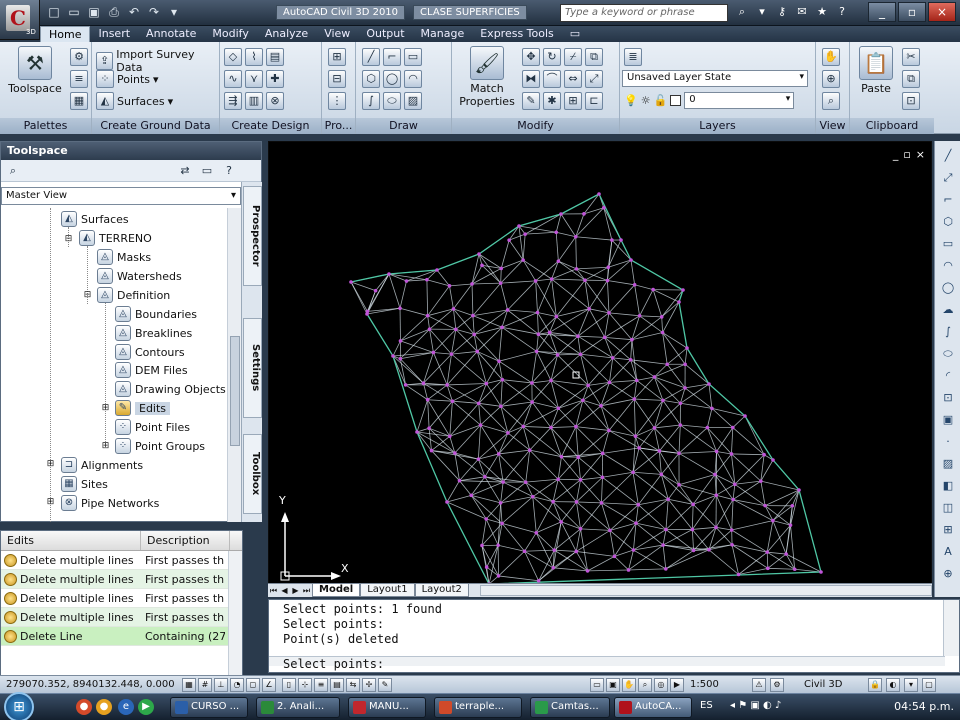 This screenshot has width=960, height=720. Describe the element at coordinates (295, 590) in the screenshot. I see `next-tab-icon: ▶` at that location.